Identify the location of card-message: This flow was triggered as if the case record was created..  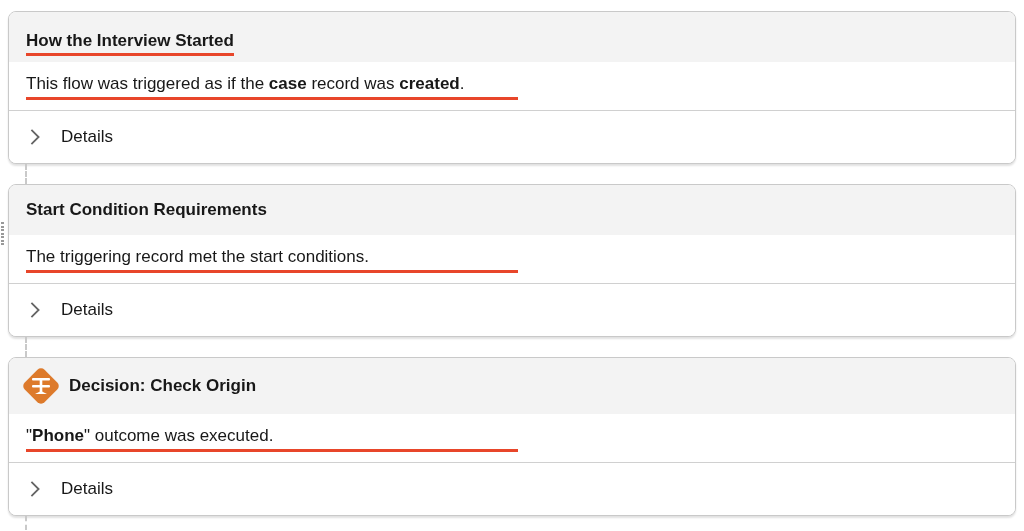
(245, 83).